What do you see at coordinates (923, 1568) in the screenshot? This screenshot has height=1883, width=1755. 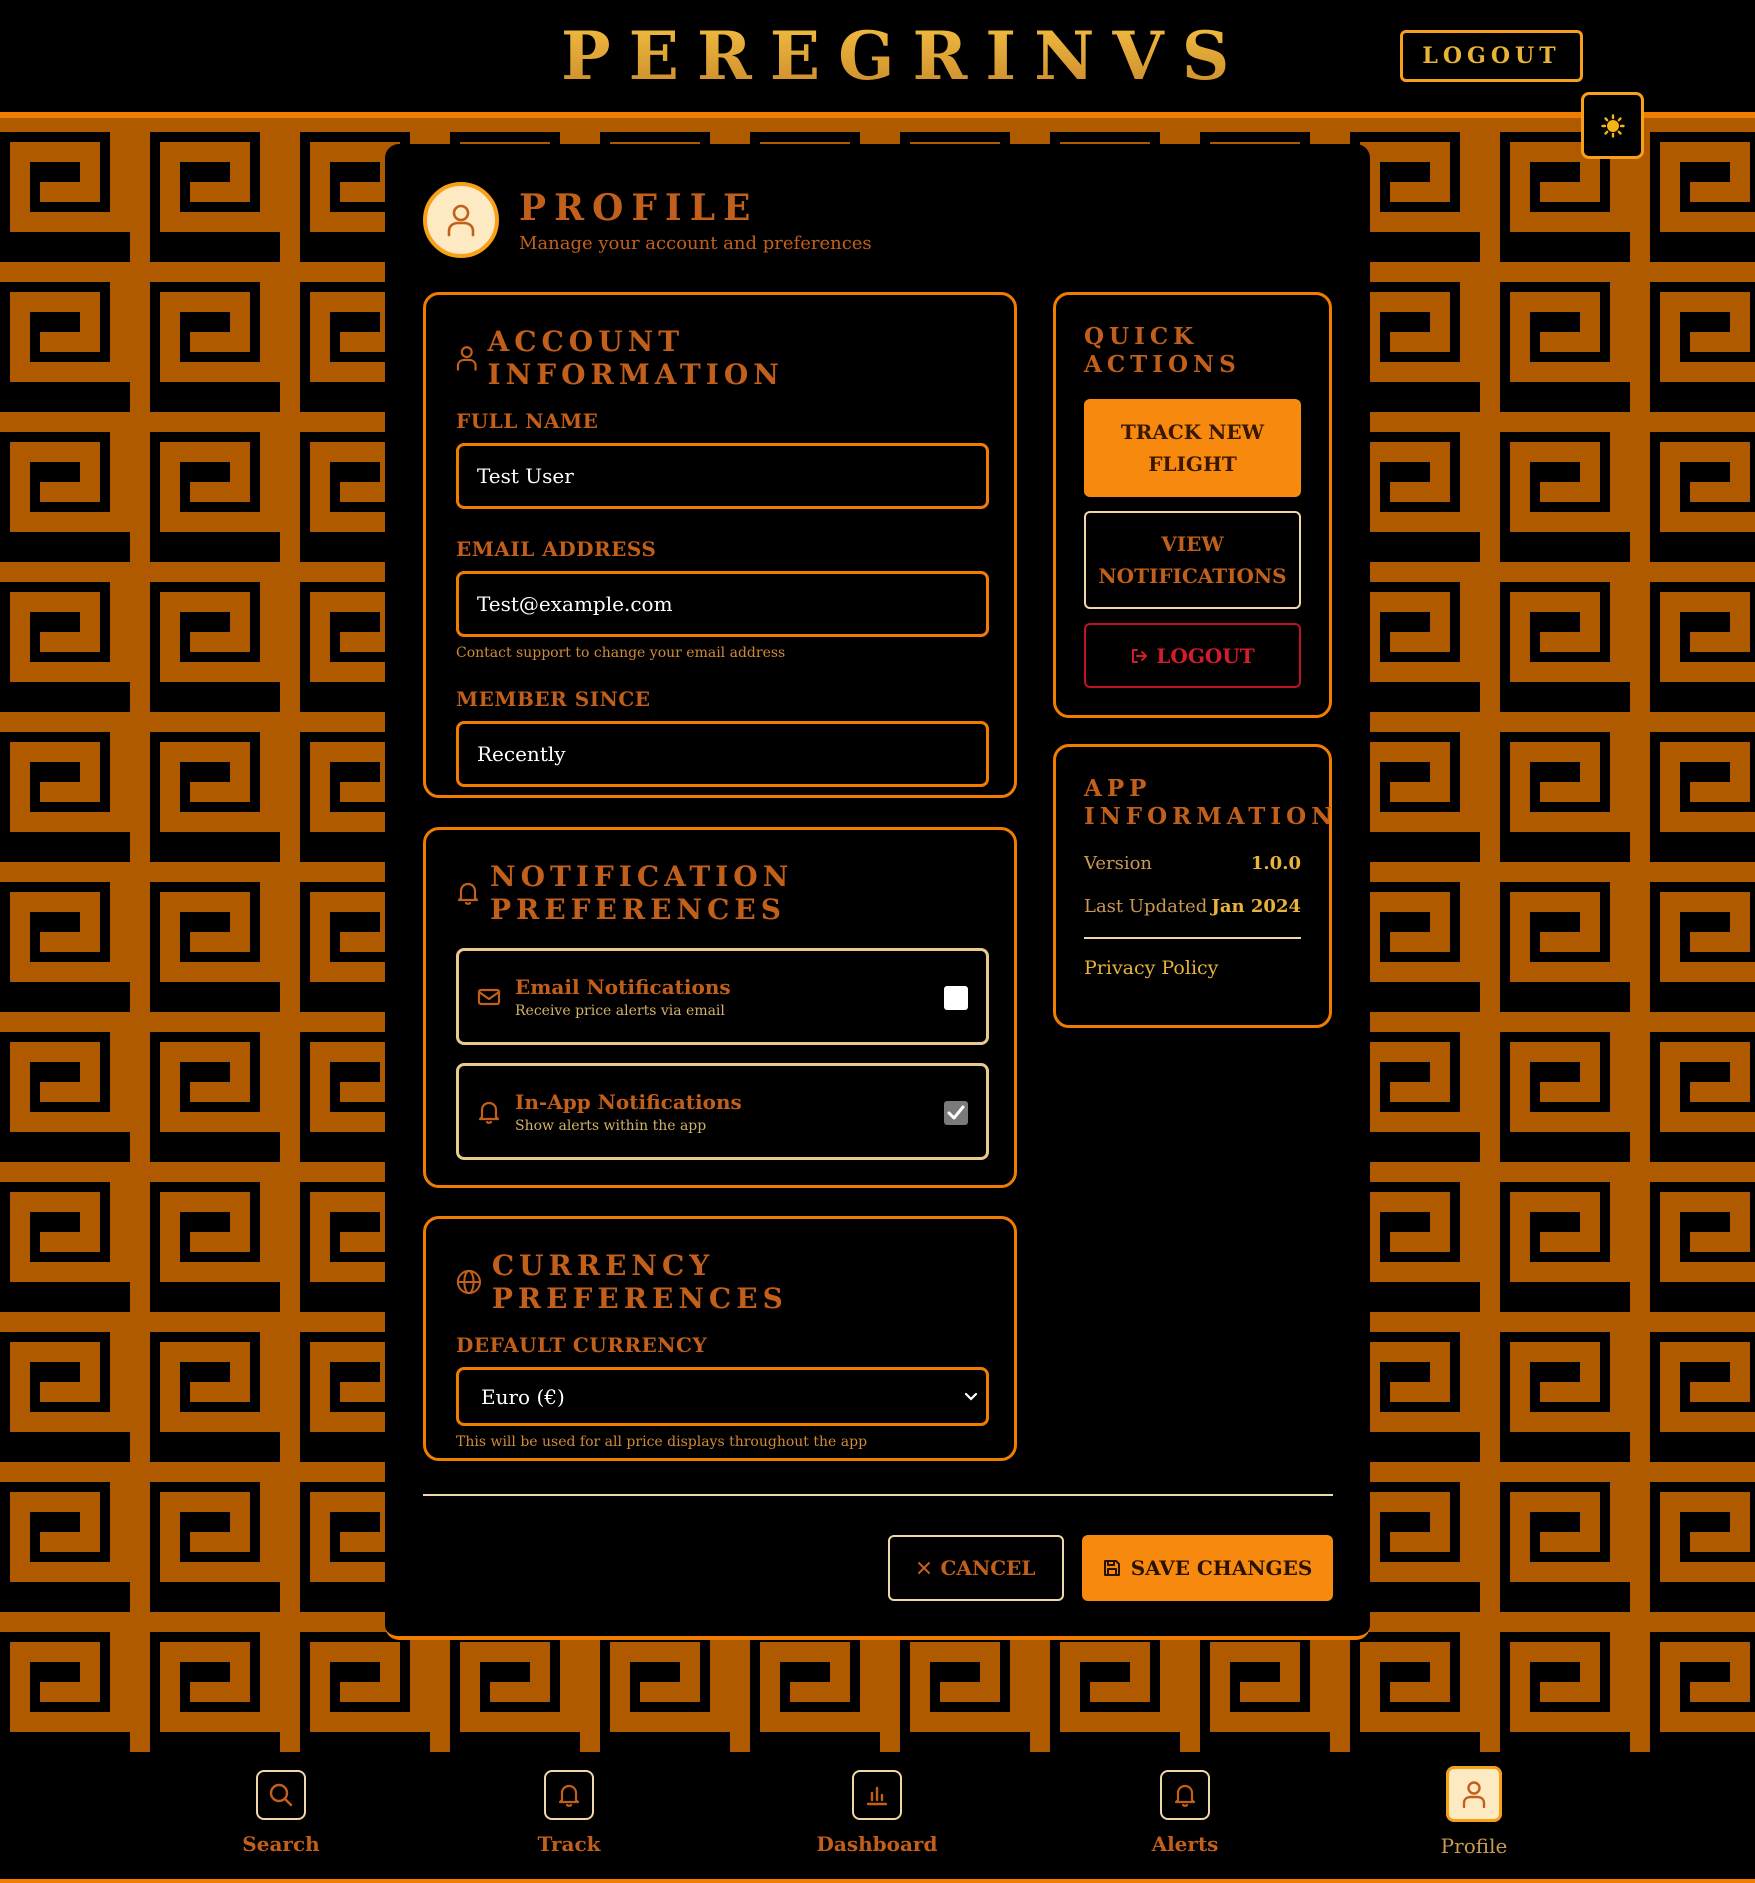 I see `close-icon` at bounding box center [923, 1568].